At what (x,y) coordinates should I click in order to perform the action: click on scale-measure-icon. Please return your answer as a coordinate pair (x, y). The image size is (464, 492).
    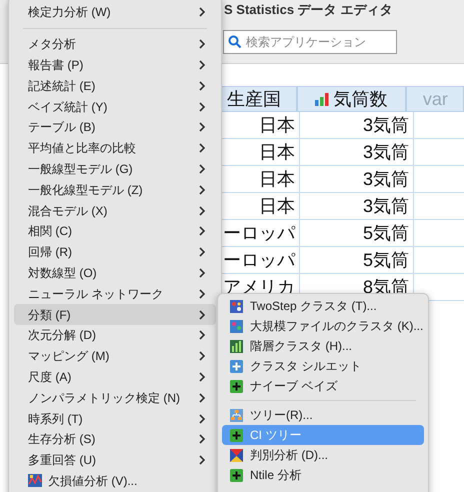
    Looking at the image, I should click on (322, 99).